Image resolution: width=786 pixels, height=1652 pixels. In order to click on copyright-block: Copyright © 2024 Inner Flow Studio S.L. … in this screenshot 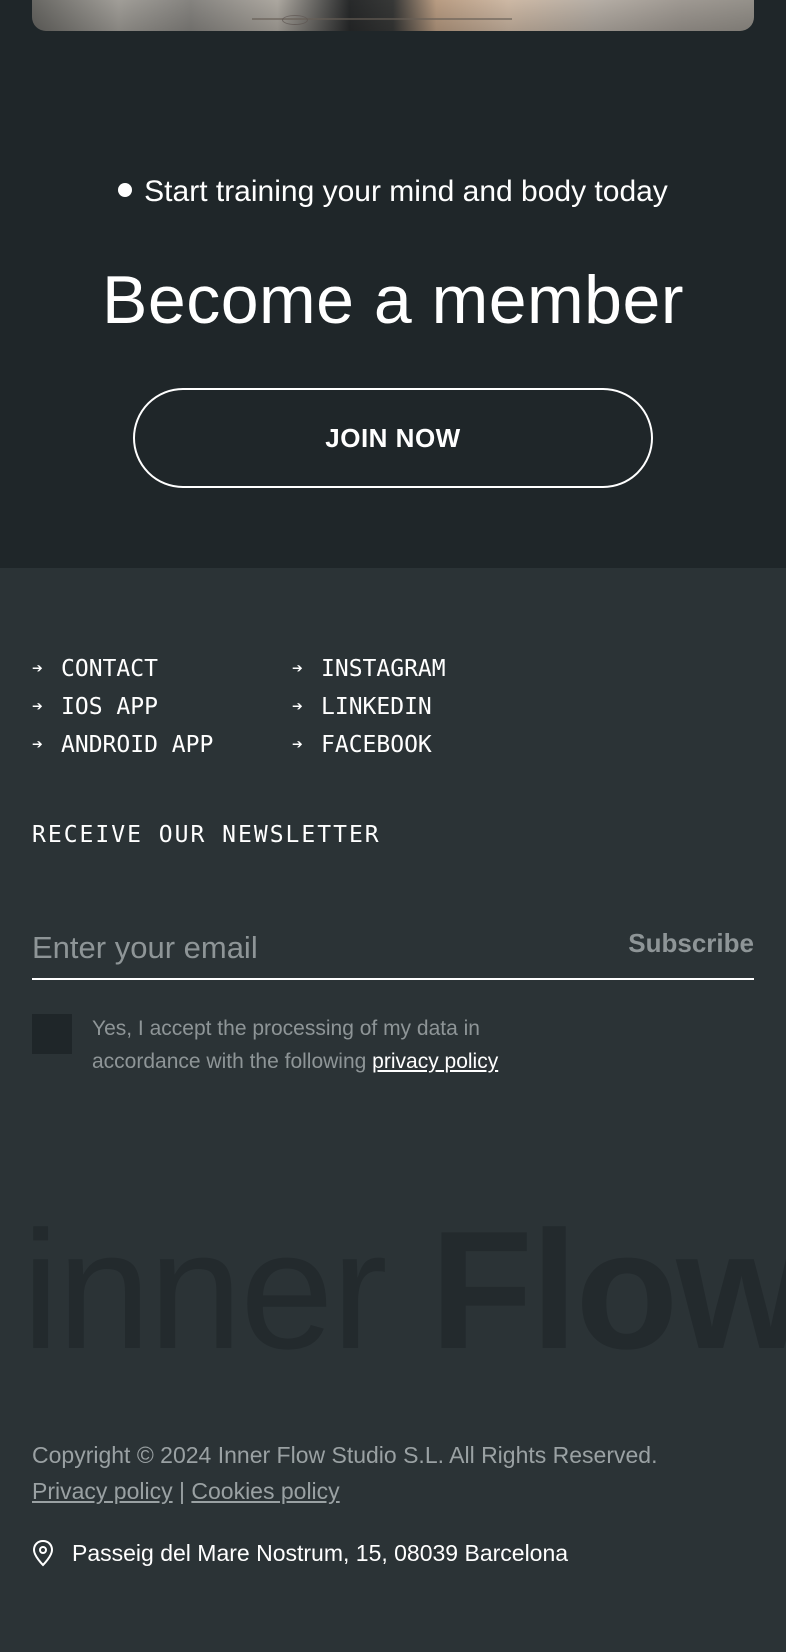, I will do `click(402, 1473)`.